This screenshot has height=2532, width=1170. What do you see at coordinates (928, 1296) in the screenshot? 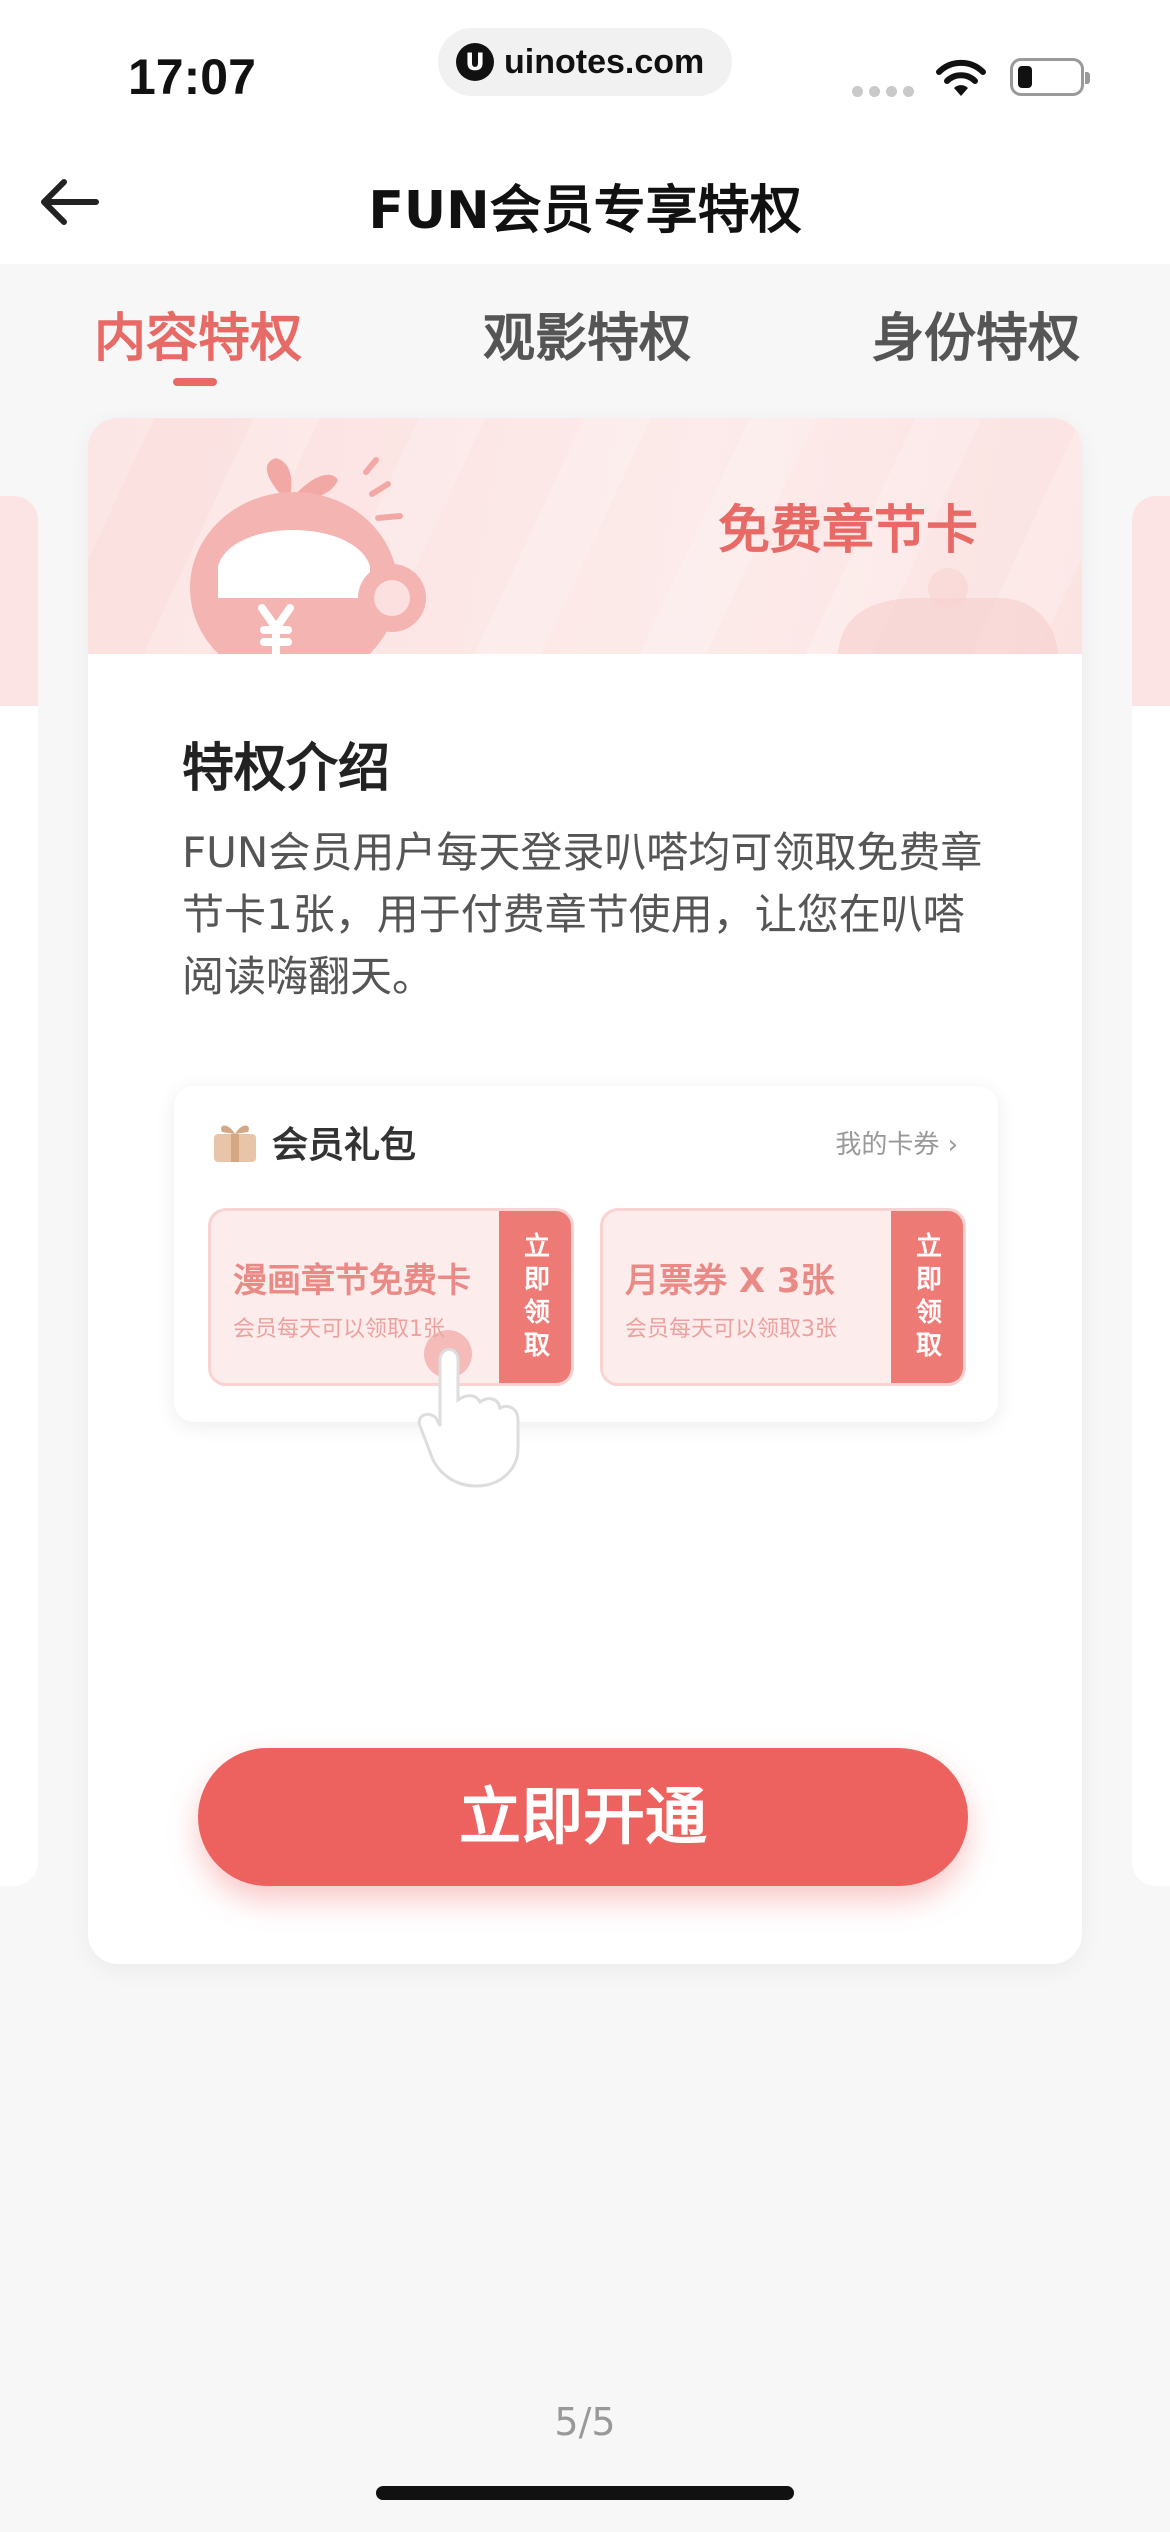
I see `claim-button-label: 立即领取` at bounding box center [928, 1296].